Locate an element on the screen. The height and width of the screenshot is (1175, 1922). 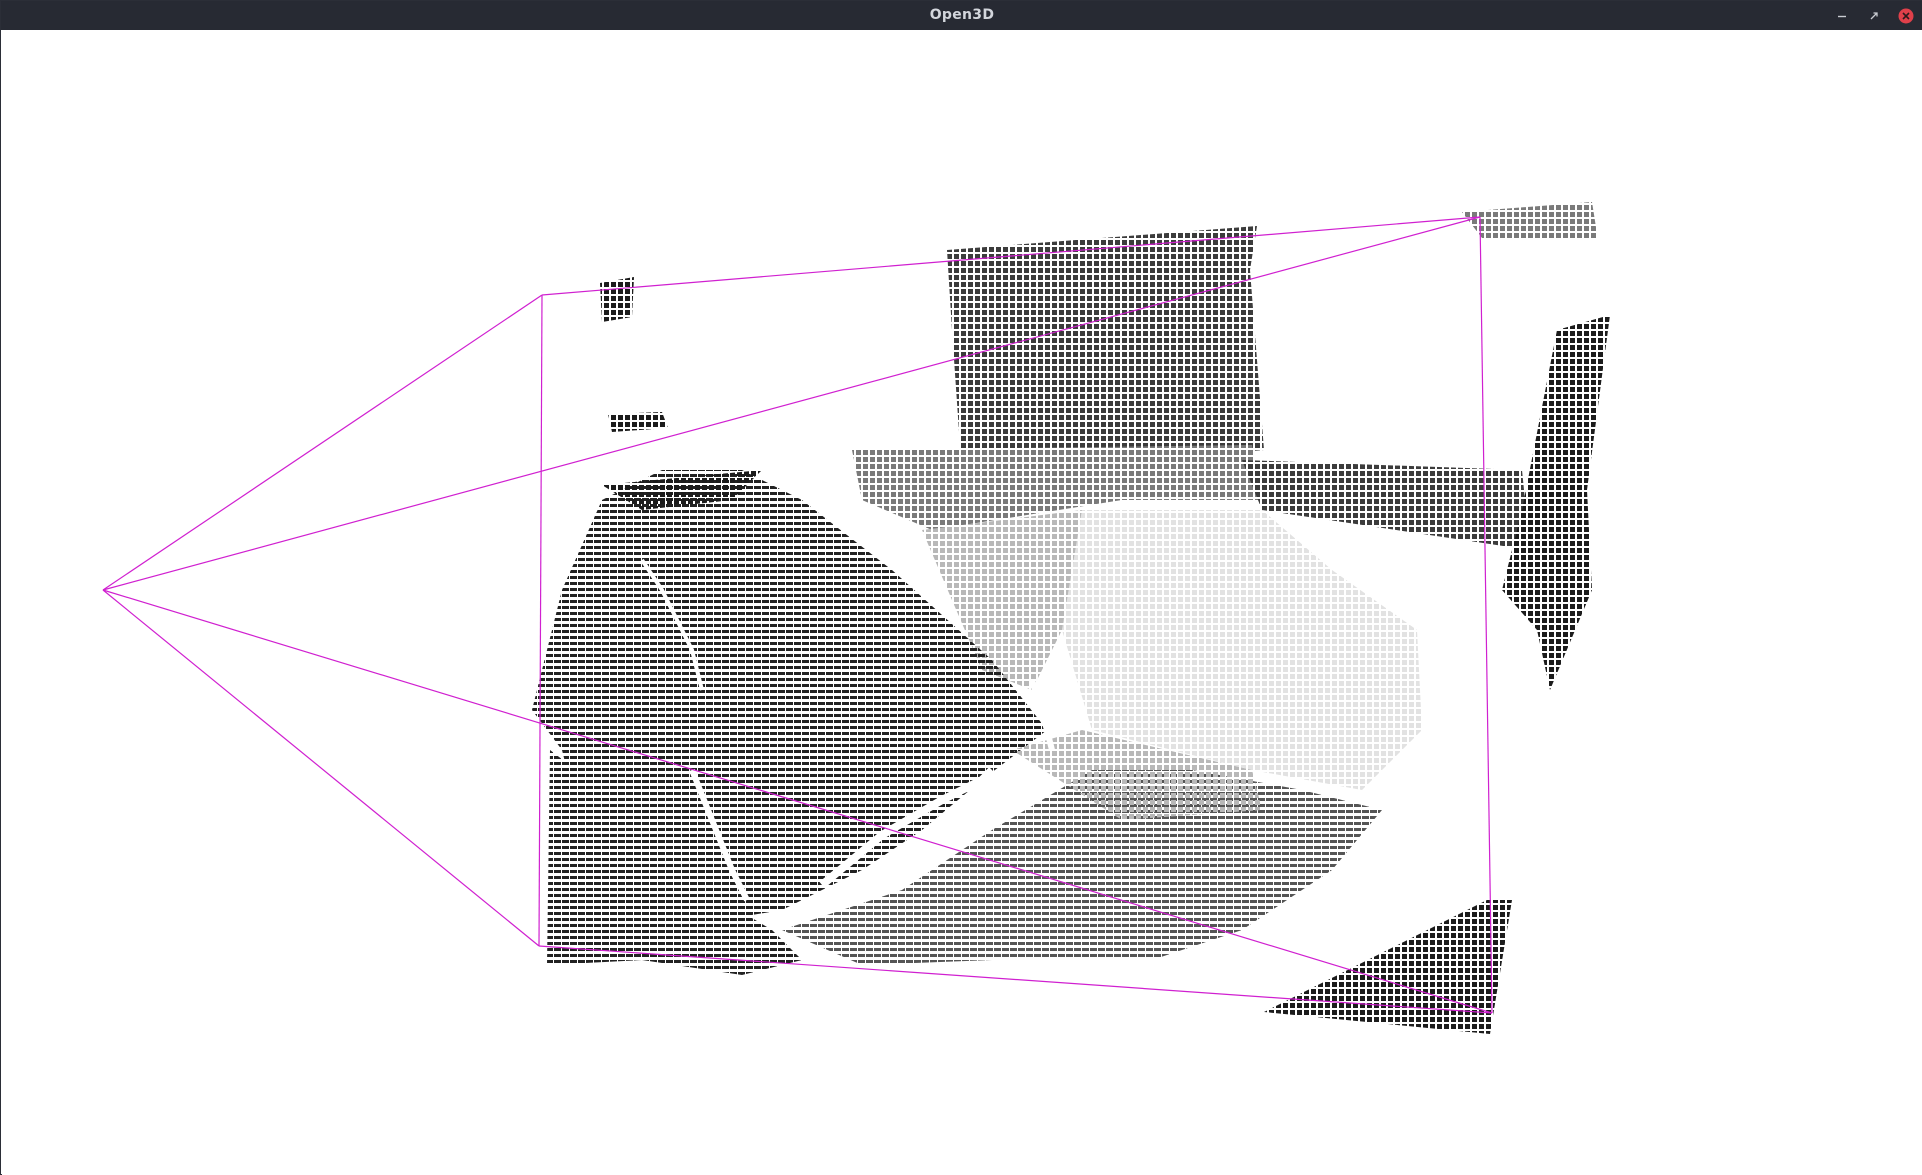
close-icon is located at coordinates (1906, 15).